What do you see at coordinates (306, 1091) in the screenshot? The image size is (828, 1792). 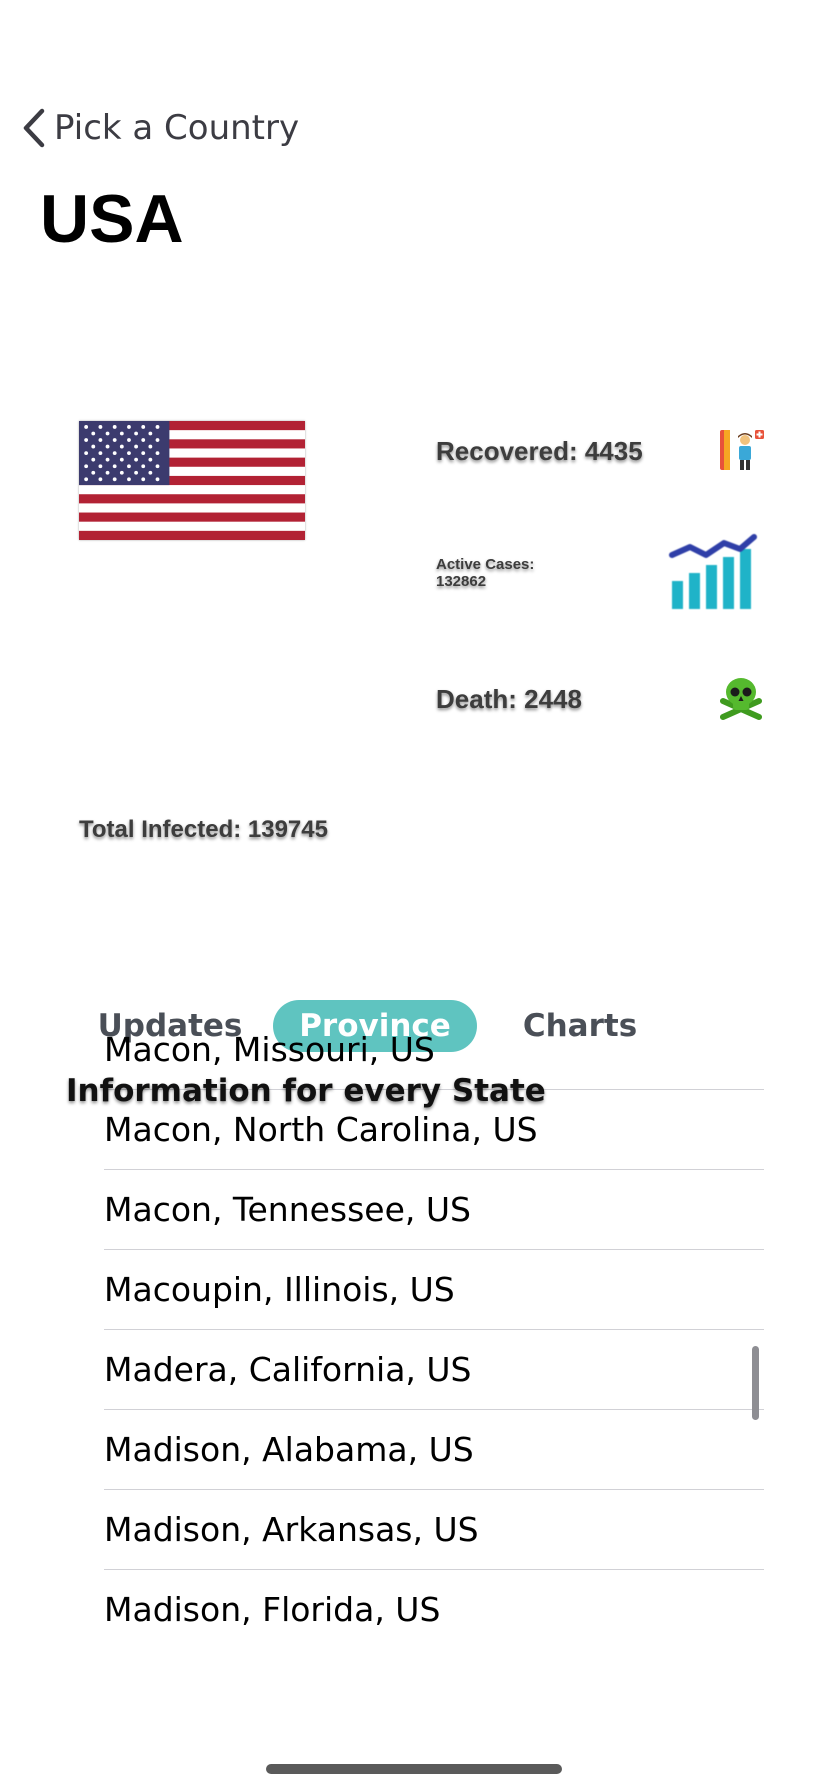 I see `section-header: Information for every State` at bounding box center [306, 1091].